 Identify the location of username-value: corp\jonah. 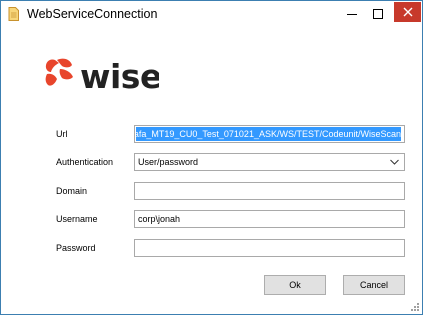
(159, 219).